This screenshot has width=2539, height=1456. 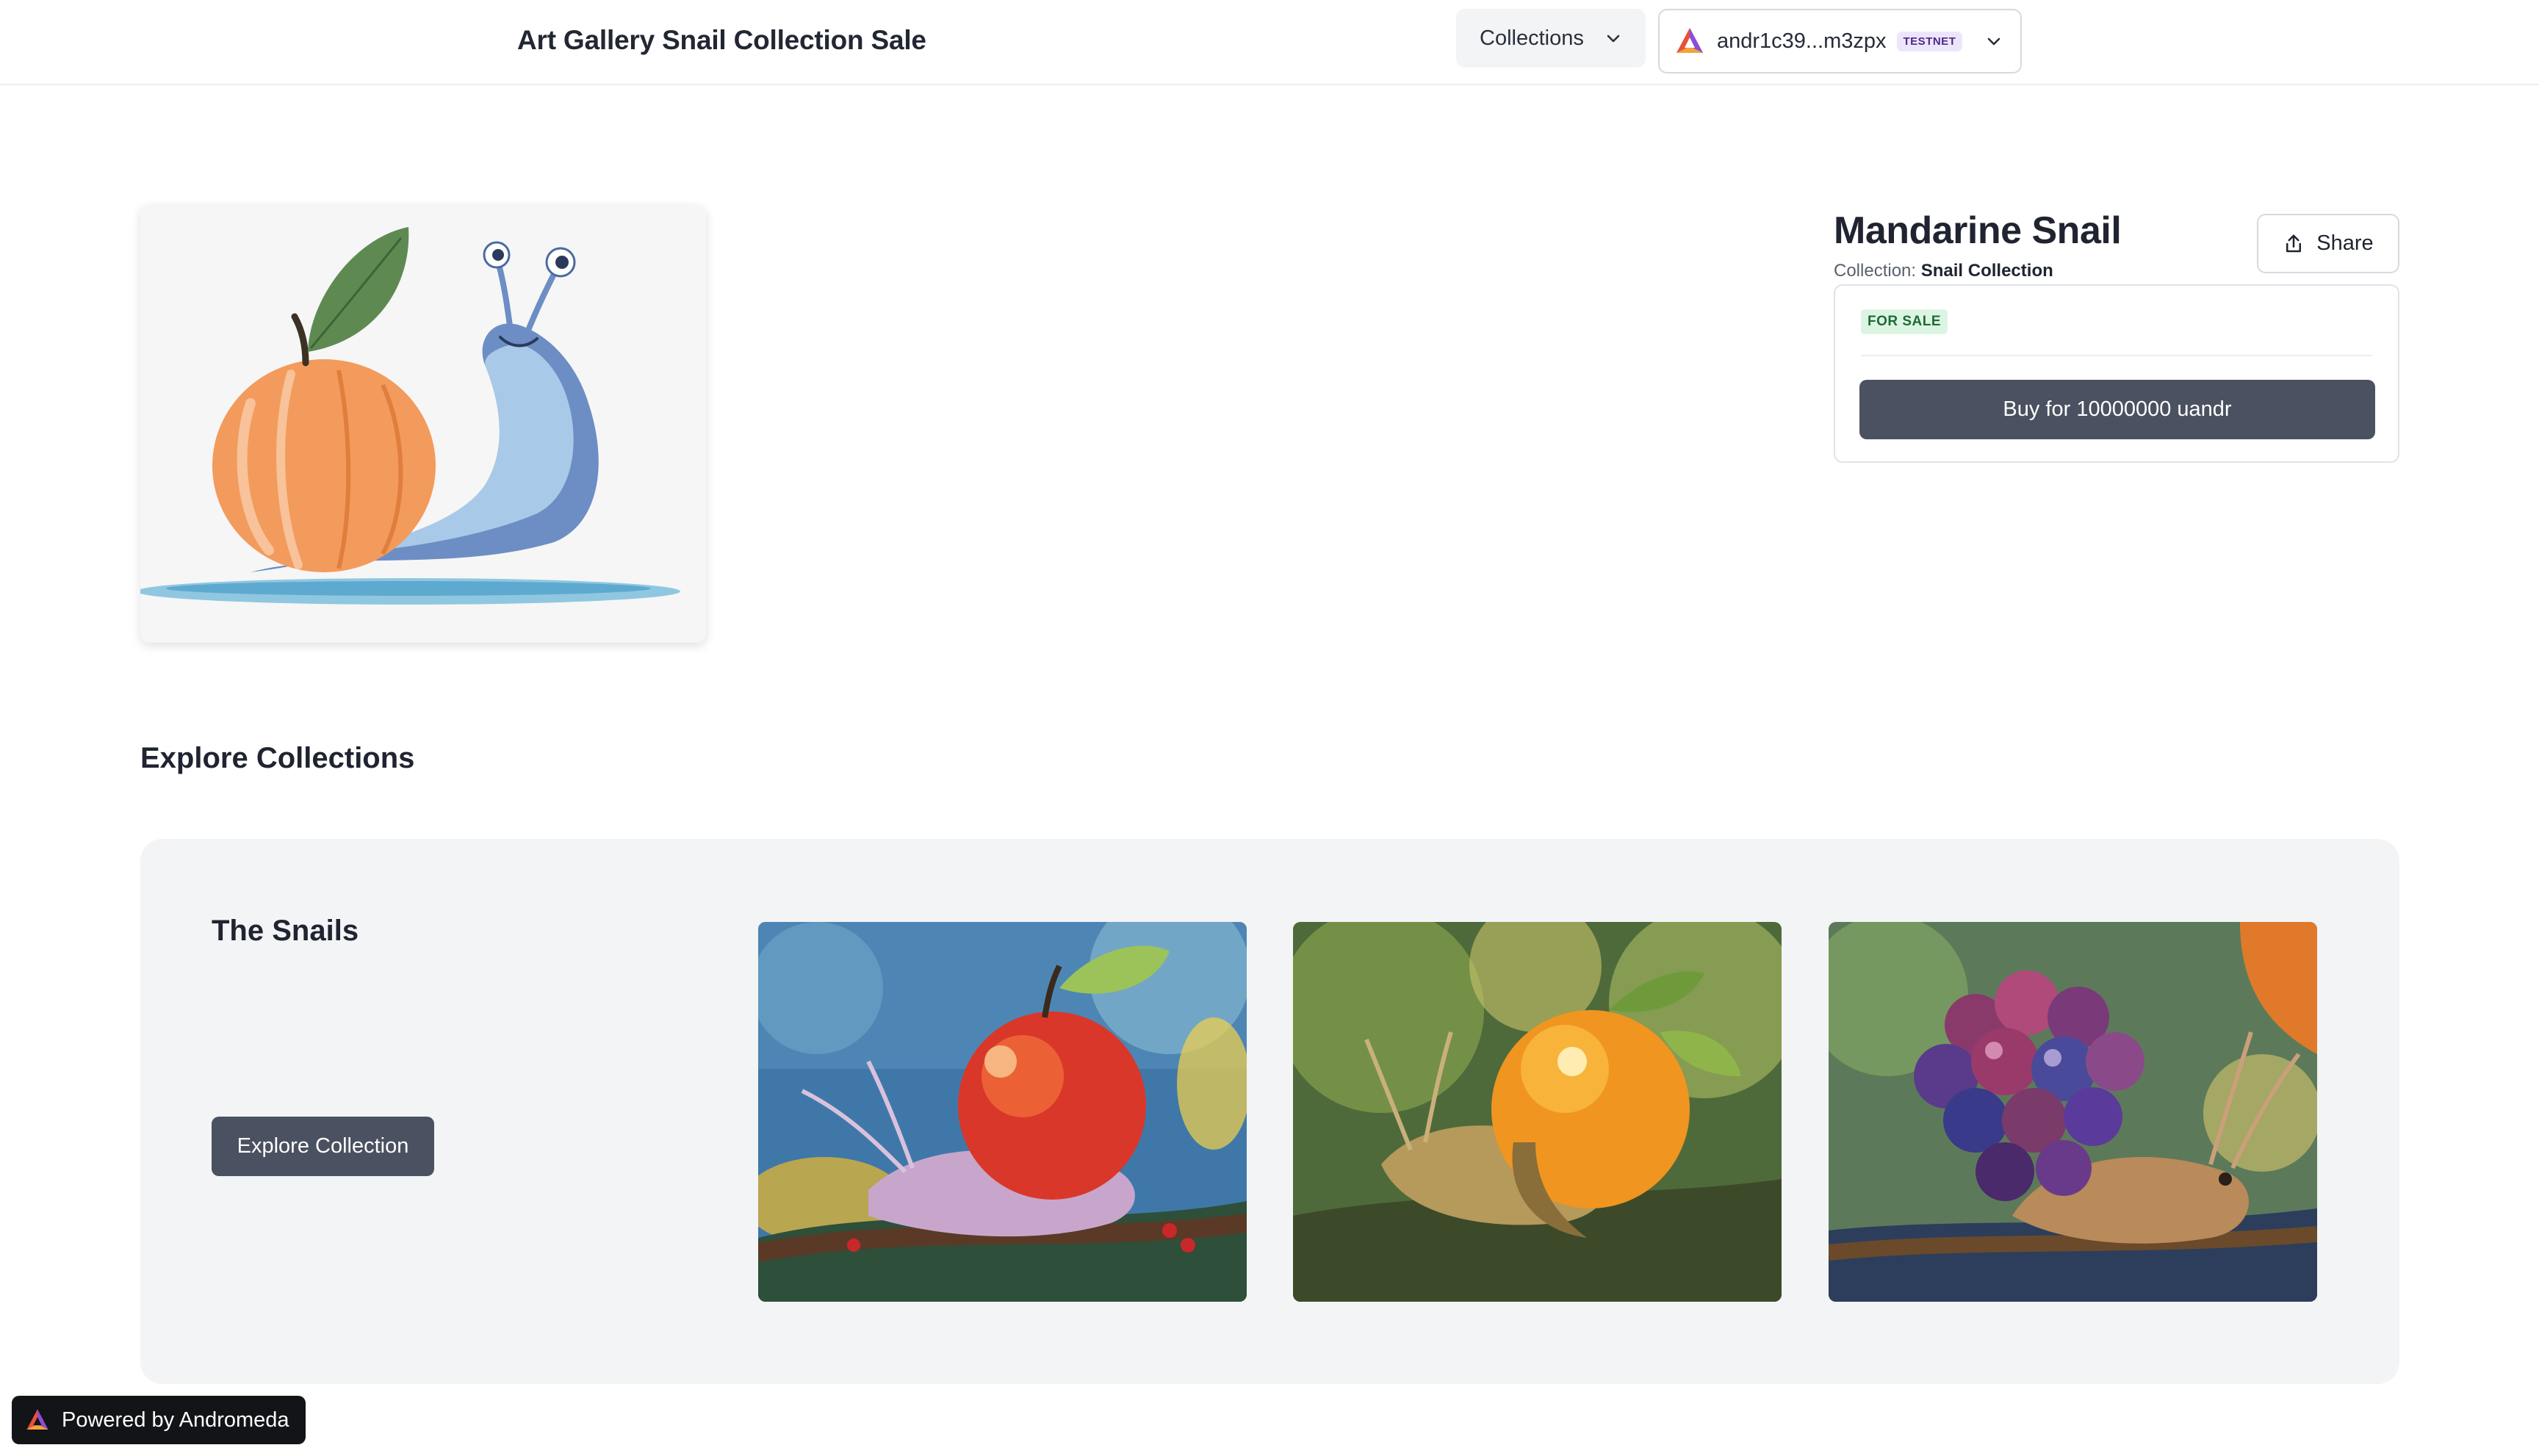 I want to click on nft-collection-line: Collection: Snail Collection, so click(x=1943, y=271).